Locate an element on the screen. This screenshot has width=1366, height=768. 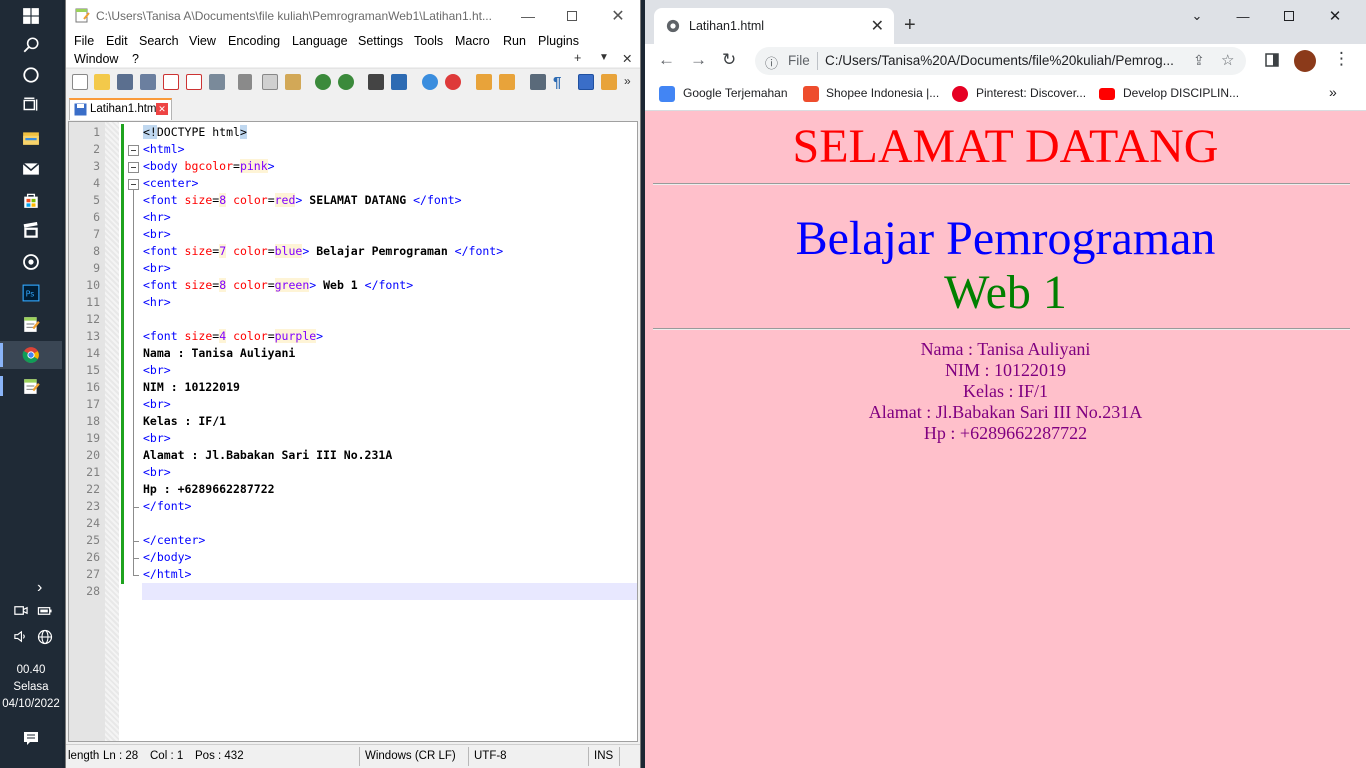
code-line: <body bgcolor=pink> is located at coordinates (209, 166).